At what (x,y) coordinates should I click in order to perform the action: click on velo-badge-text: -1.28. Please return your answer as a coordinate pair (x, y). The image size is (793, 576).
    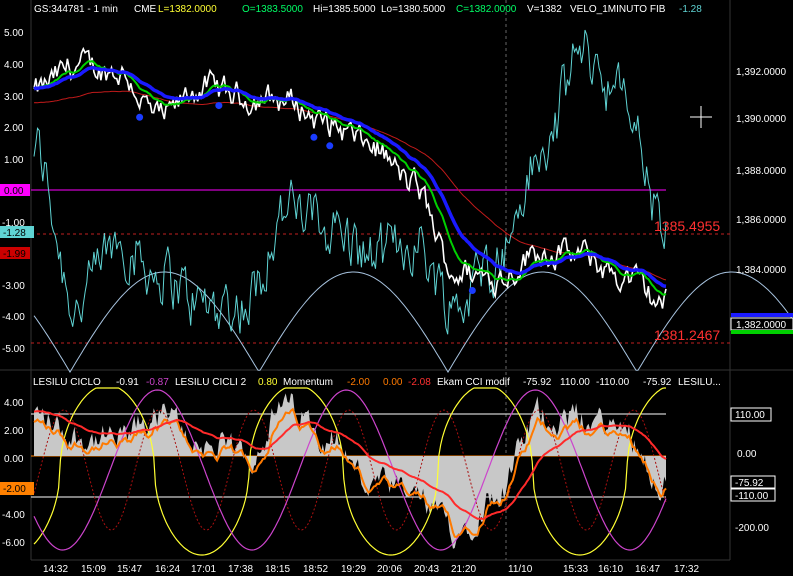
    Looking at the image, I should click on (14, 233).